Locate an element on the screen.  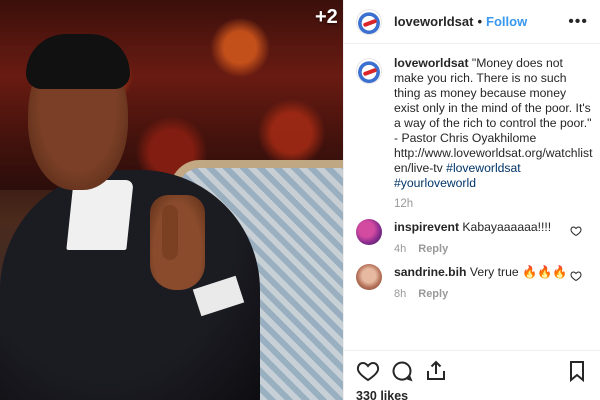
follow-button: Follow is located at coordinates (506, 21).